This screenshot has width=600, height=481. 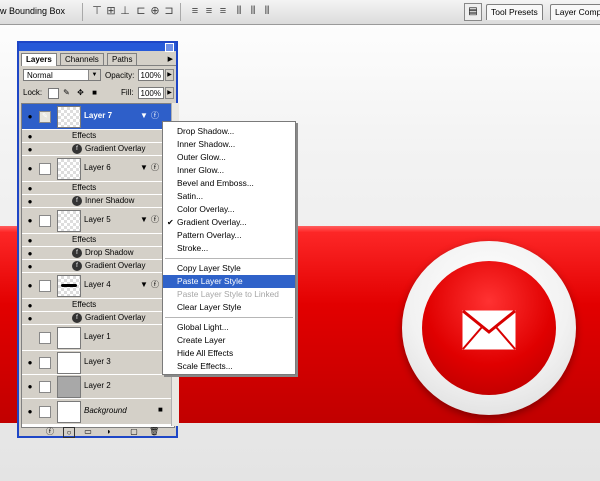 What do you see at coordinates (69, 432) in the screenshot?
I see `add-mask-icon: ○` at bounding box center [69, 432].